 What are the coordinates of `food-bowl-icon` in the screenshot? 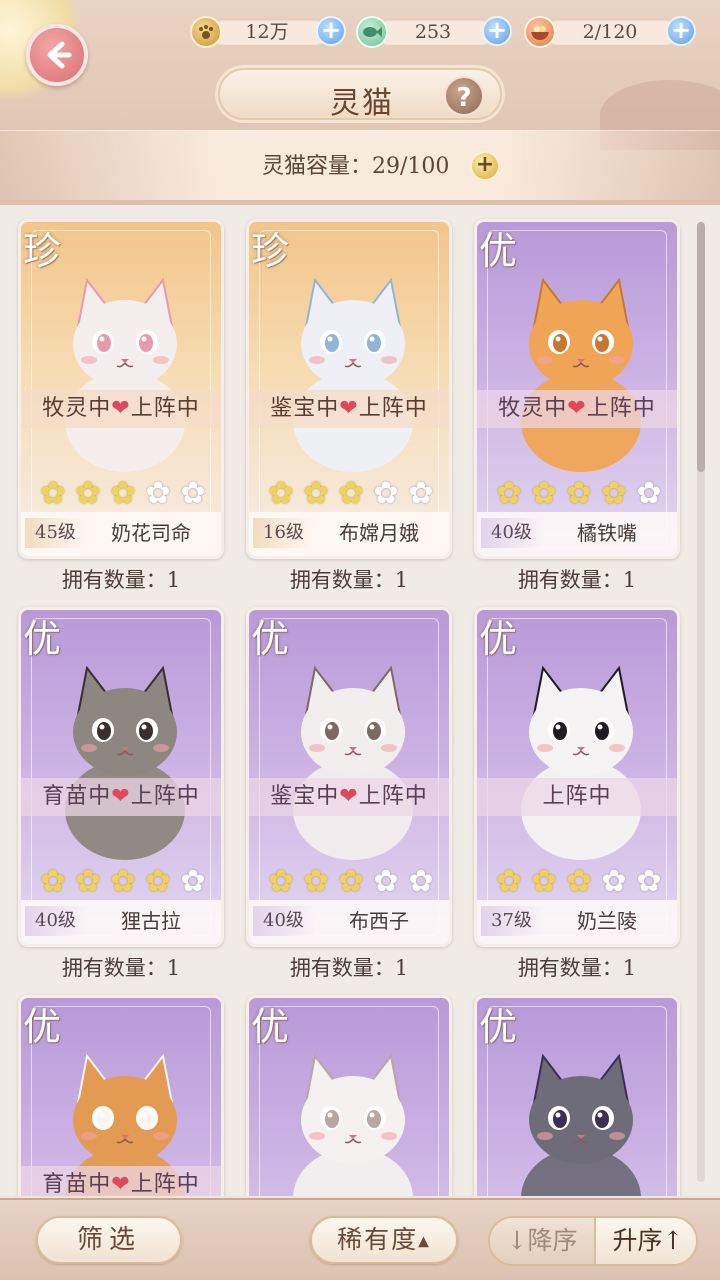 It's located at (540, 32).